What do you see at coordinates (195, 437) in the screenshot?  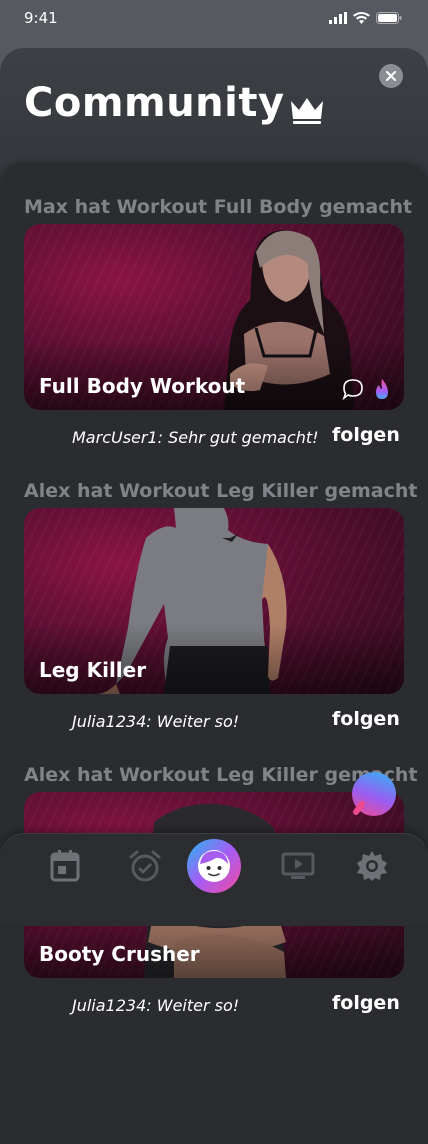 I see `latest-comment: MarcUser1: Sehr gut gemacht!` at bounding box center [195, 437].